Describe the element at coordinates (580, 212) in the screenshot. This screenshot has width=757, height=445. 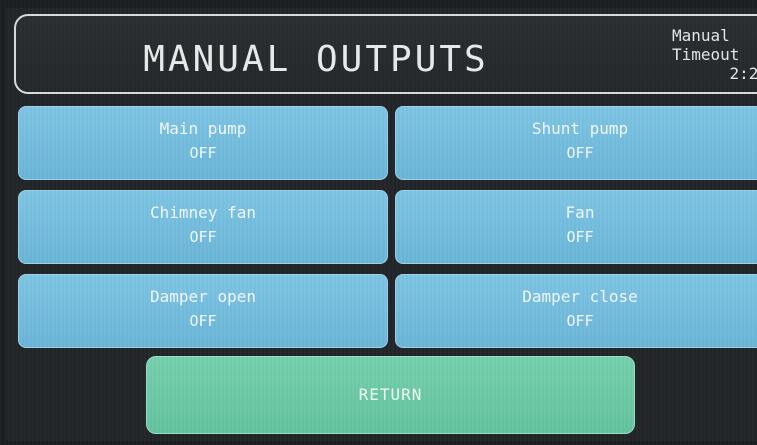
I see `output-label: Fan` at that location.